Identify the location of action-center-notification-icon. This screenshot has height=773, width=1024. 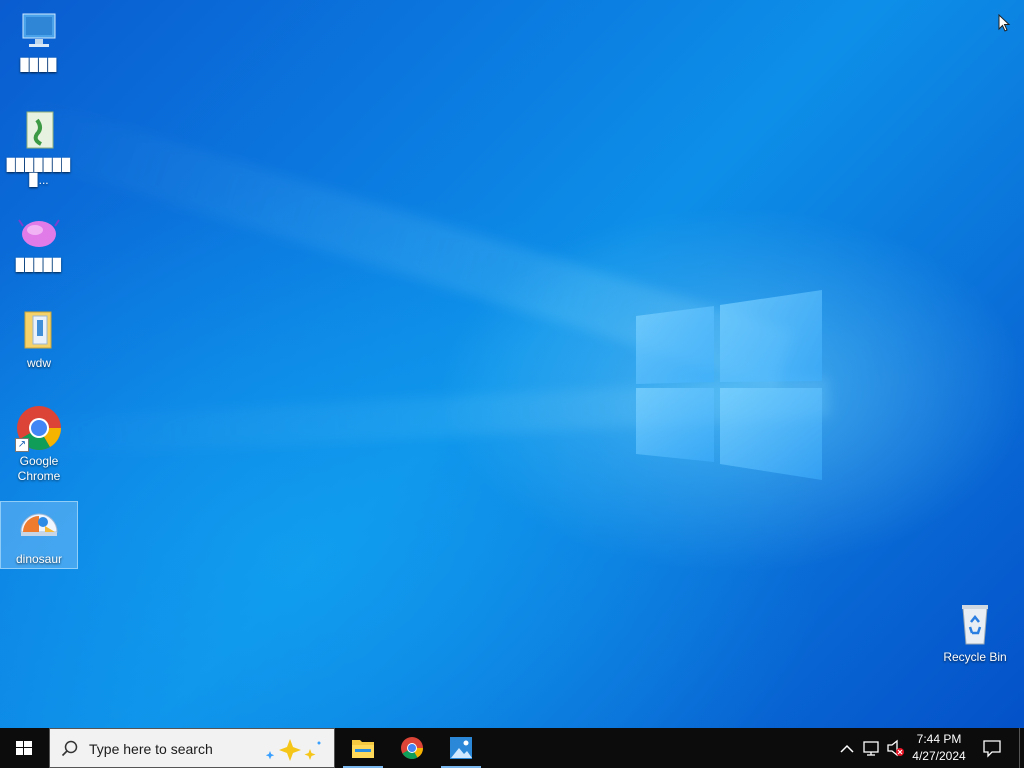
(992, 748).